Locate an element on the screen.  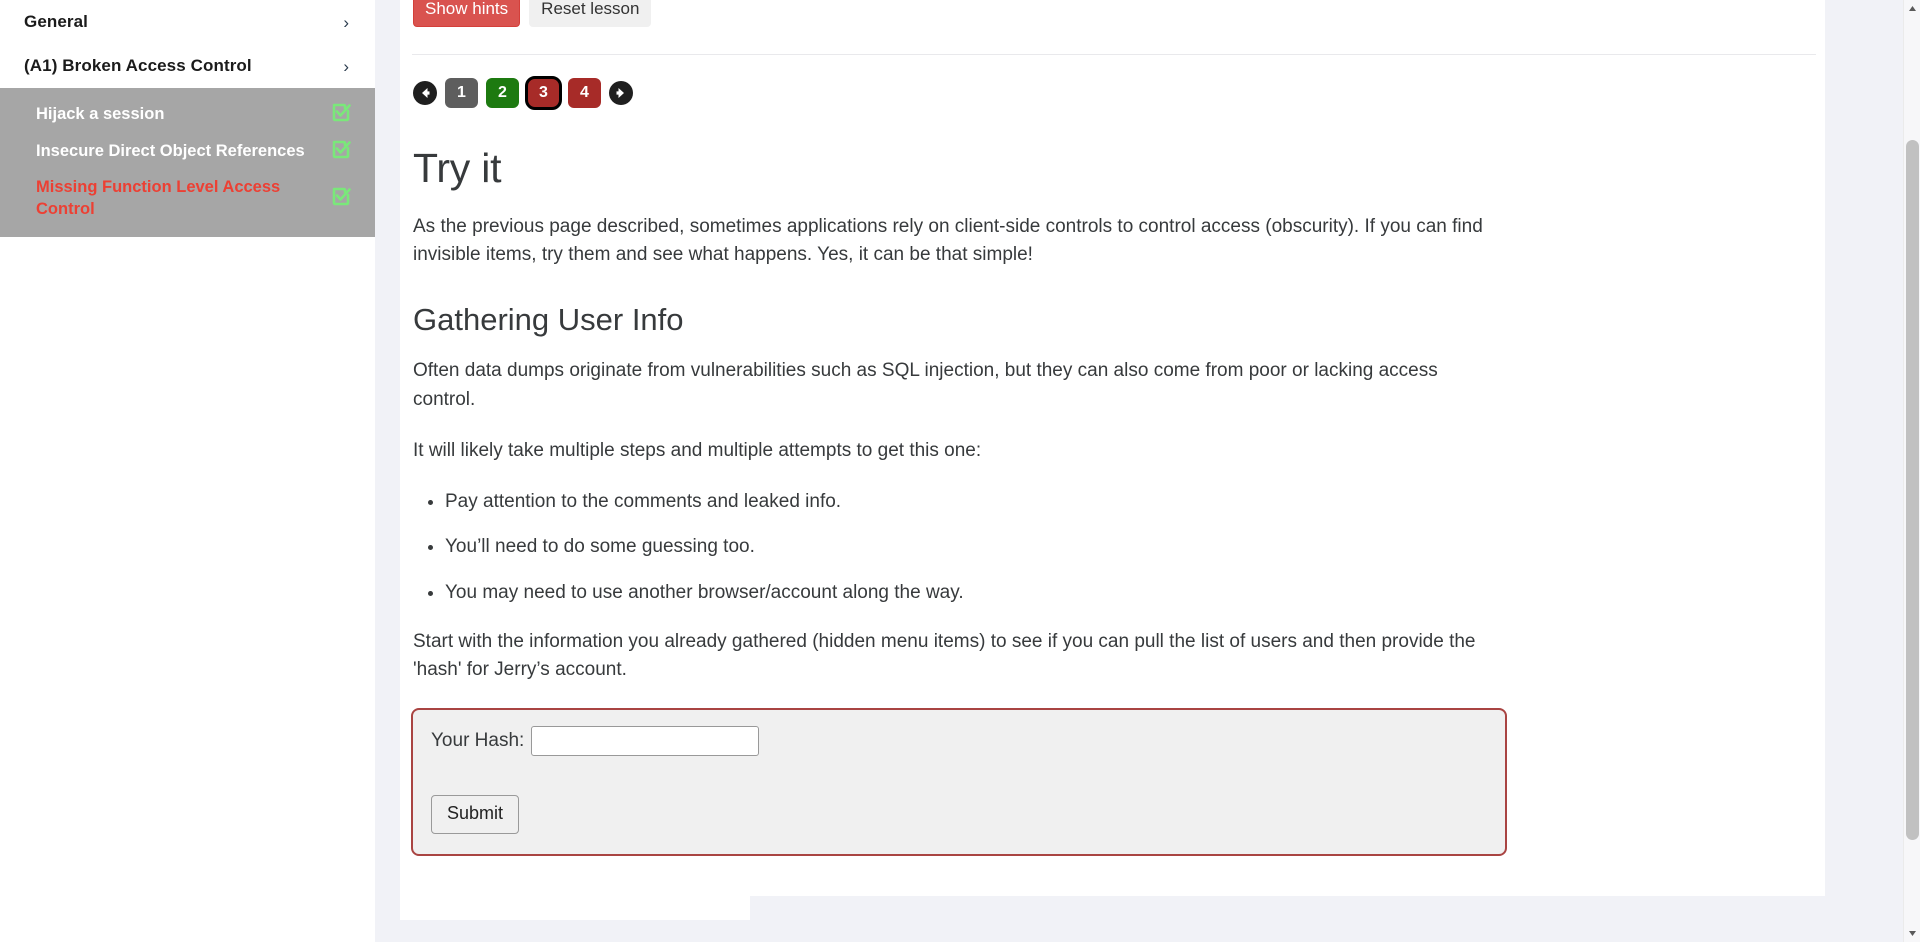
pagination-page-label: 1 is located at coordinates (461, 92).